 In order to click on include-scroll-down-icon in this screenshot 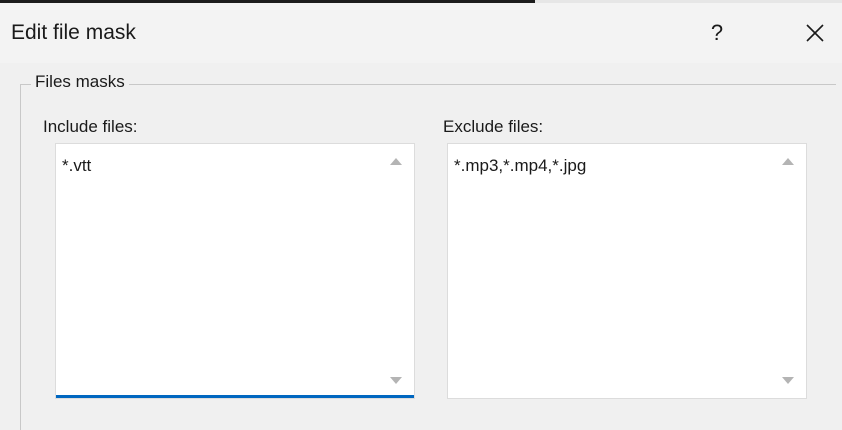, I will do `click(396, 380)`.